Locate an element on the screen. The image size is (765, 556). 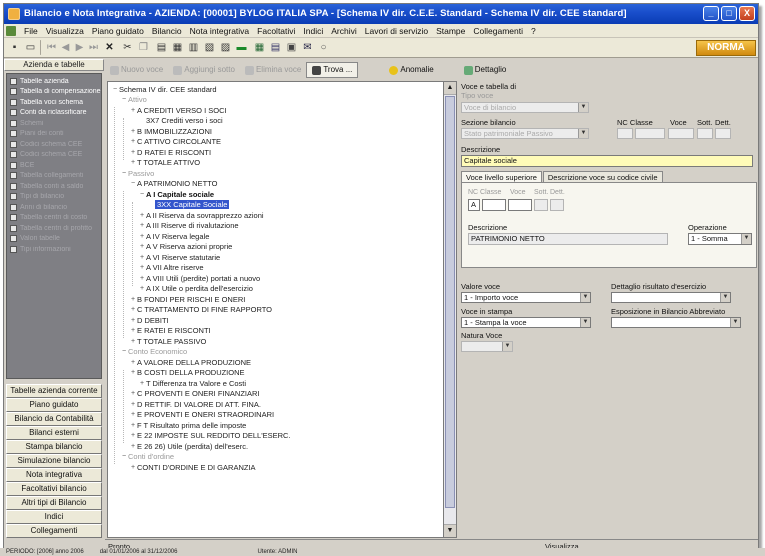
tree-node: + A VIII Utili (perdite) portati a nuovo is located at coordinates (199, 278).